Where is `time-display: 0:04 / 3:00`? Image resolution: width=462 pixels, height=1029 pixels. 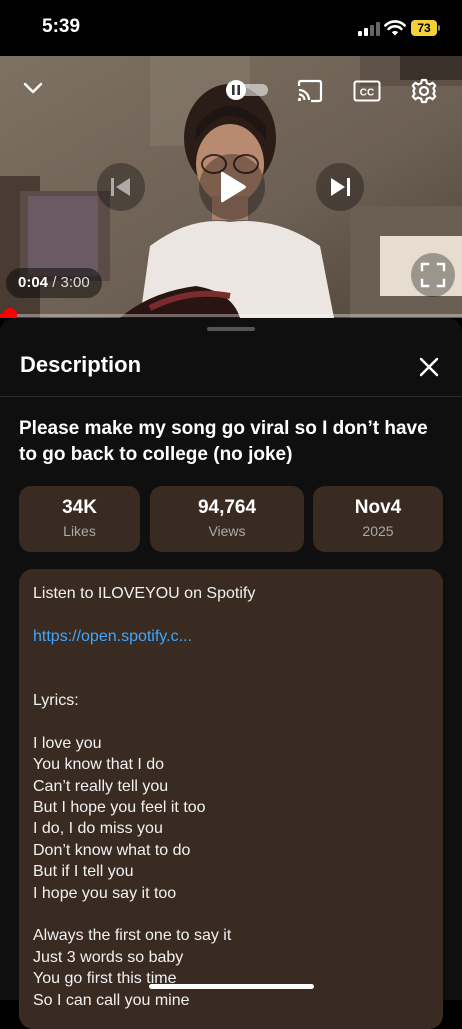
time-display: 0:04 / 3:00 is located at coordinates (54, 283).